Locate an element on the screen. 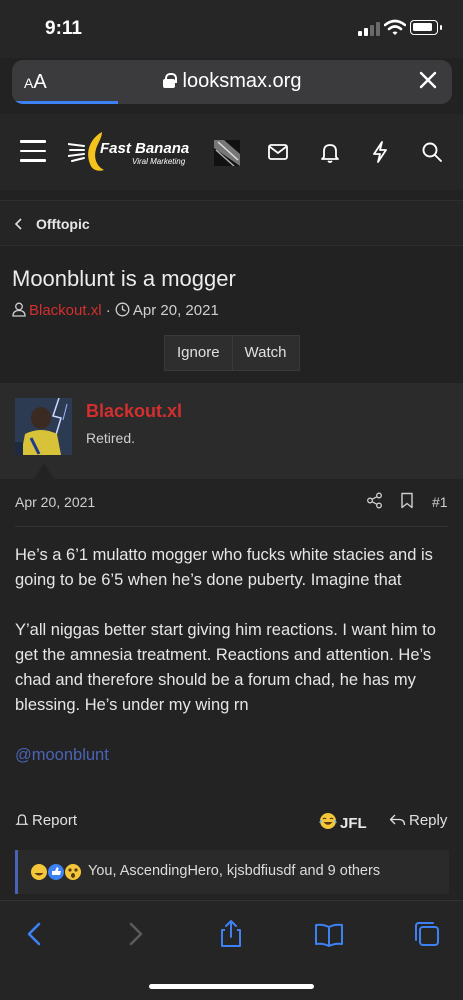 The image size is (463, 1000). menu-icon is located at coordinates (33, 151).